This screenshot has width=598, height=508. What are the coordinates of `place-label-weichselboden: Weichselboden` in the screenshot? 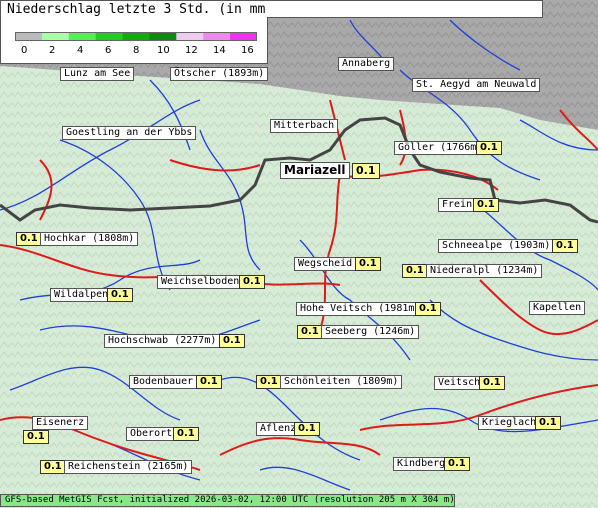 It's located at (200, 282).